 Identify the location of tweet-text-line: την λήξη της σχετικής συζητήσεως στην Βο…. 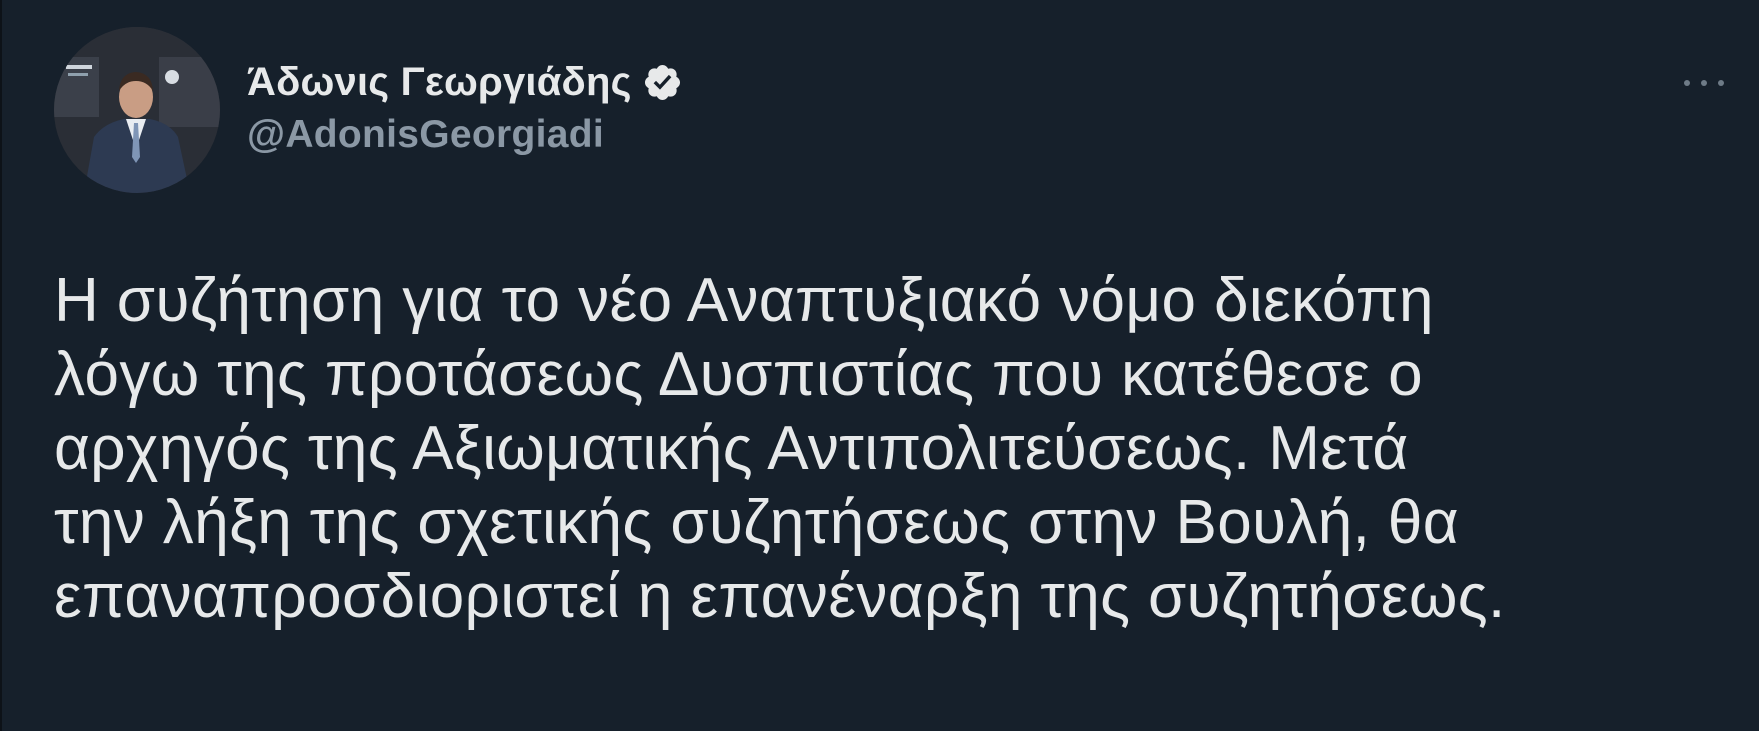
(757, 522).